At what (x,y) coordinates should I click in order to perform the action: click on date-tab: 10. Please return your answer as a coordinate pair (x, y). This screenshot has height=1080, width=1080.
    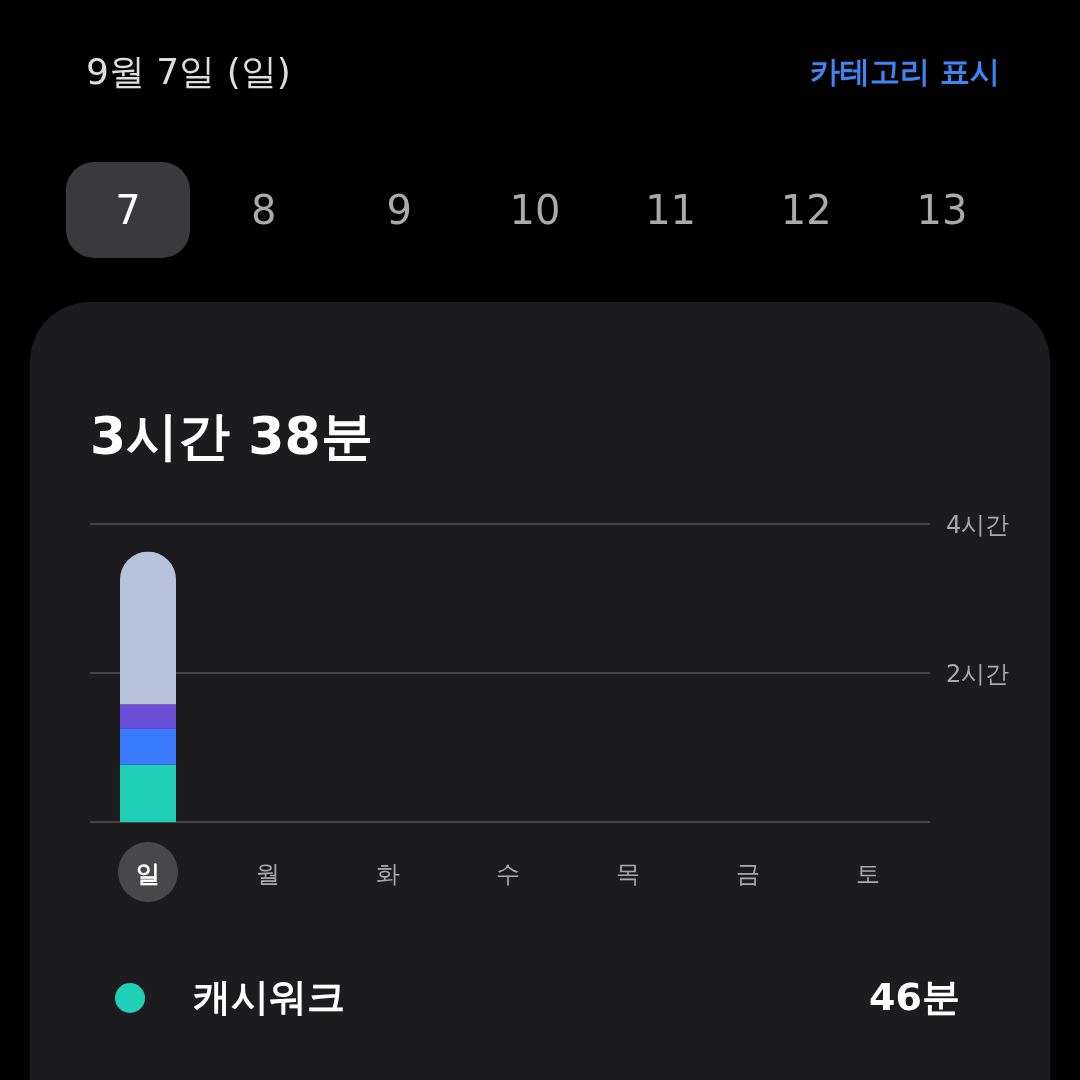
    Looking at the image, I should click on (534, 210).